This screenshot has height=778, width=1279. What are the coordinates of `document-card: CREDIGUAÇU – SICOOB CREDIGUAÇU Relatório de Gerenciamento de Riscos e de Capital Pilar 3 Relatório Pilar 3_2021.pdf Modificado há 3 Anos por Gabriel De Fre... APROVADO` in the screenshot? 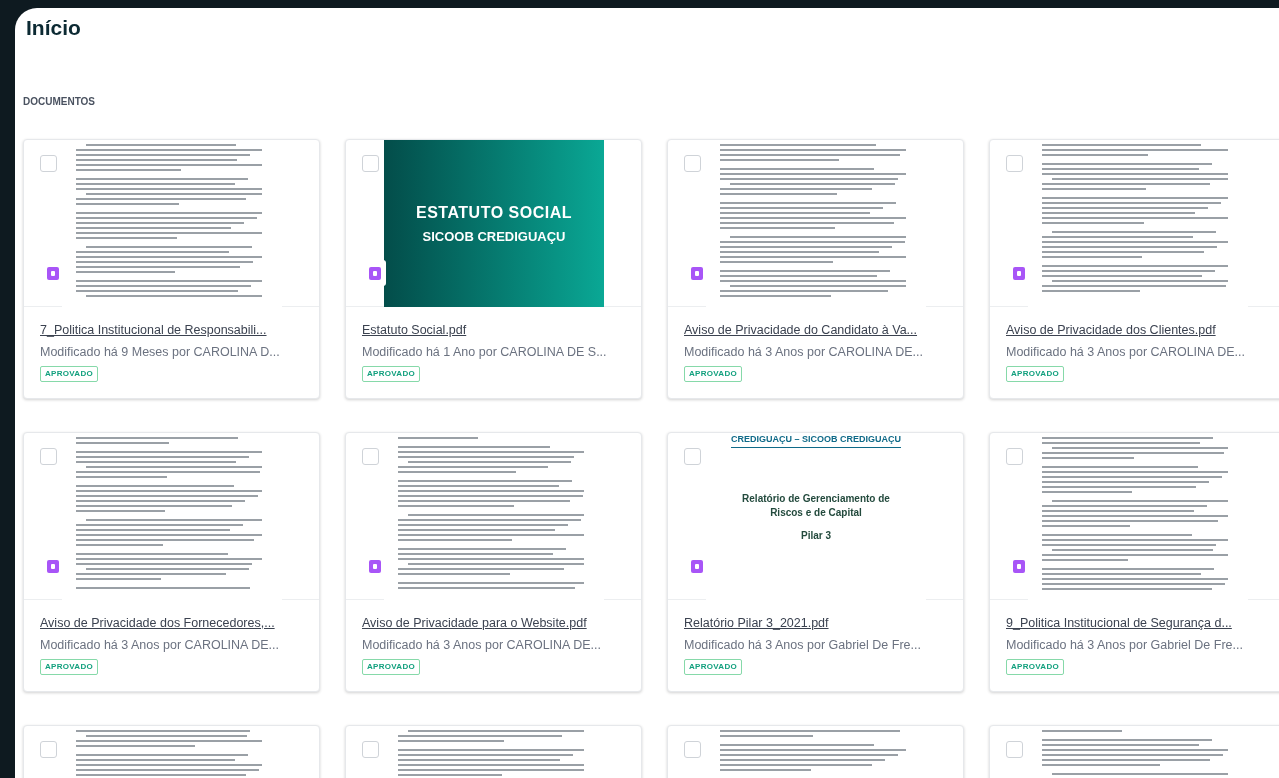 It's located at (815, 562).